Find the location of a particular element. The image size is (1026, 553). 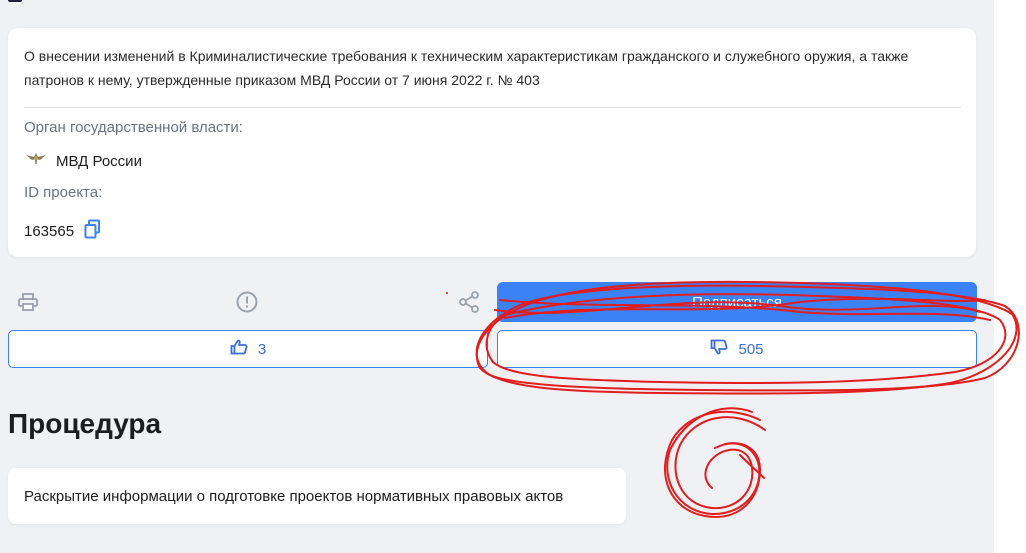

dislikes-count: 505 is located at coordinates (751, 349).